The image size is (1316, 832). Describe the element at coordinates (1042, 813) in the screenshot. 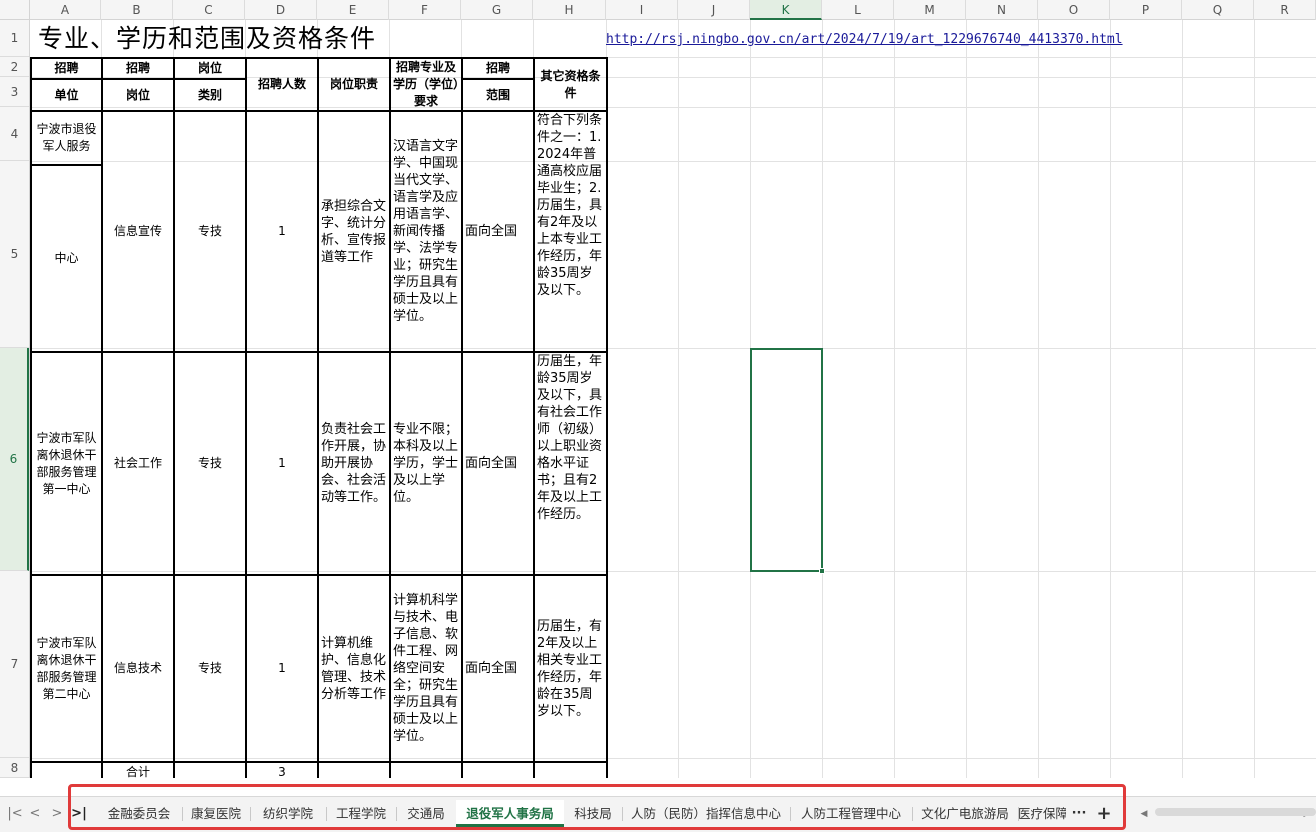

I see `sheet-tab-medical-insurance: 医疗保障` at that location.